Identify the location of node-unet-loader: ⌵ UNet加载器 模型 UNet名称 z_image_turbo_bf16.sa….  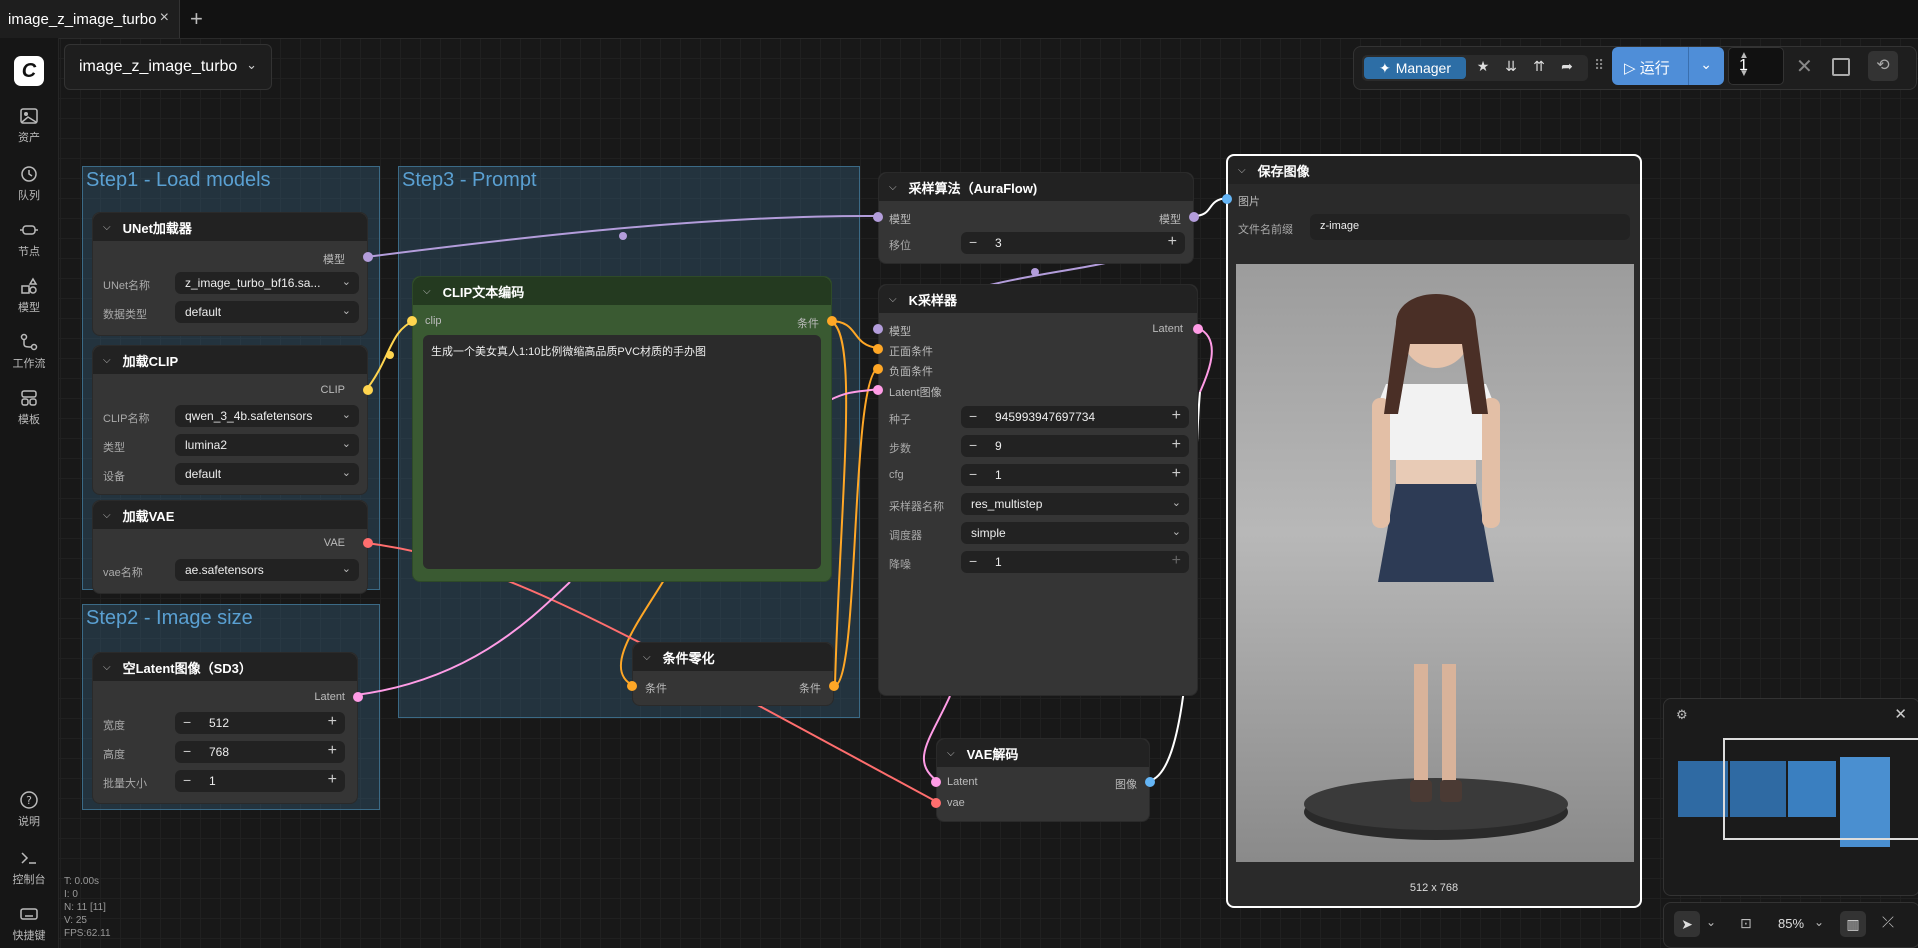
(232, 274).